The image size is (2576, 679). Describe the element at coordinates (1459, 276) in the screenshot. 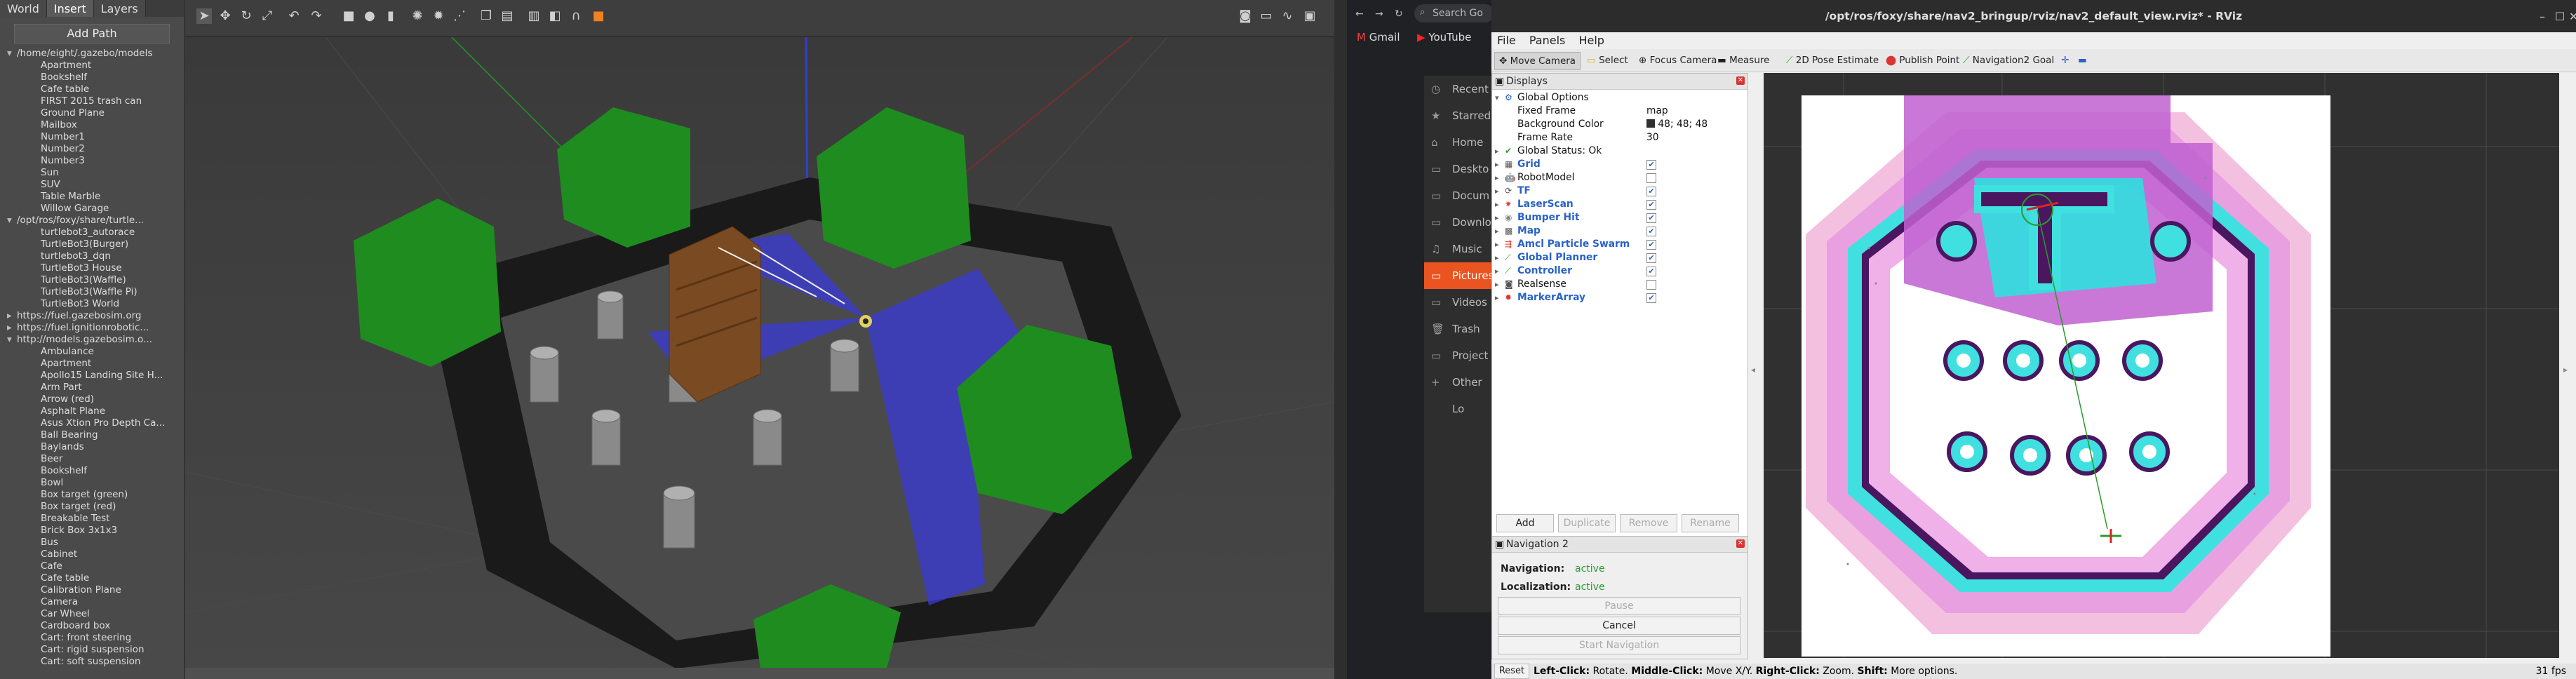

I see `files-sidebar-item: ▭ Pictures` at that location.